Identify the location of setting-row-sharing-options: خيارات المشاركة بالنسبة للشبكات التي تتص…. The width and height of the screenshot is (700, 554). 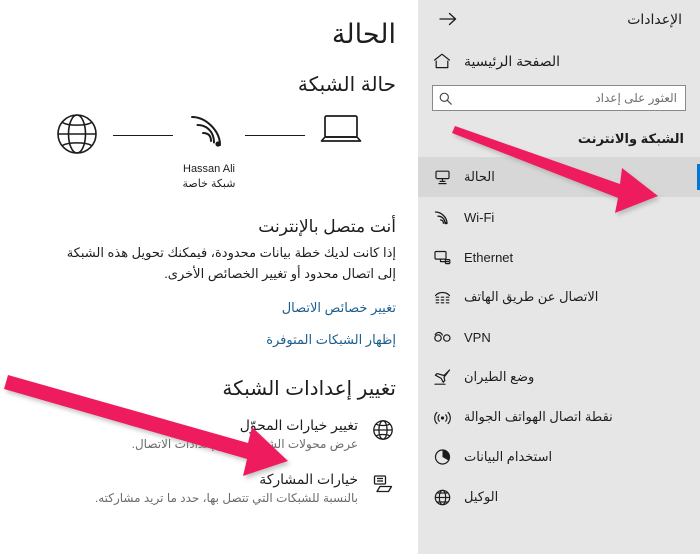
(209, 488).